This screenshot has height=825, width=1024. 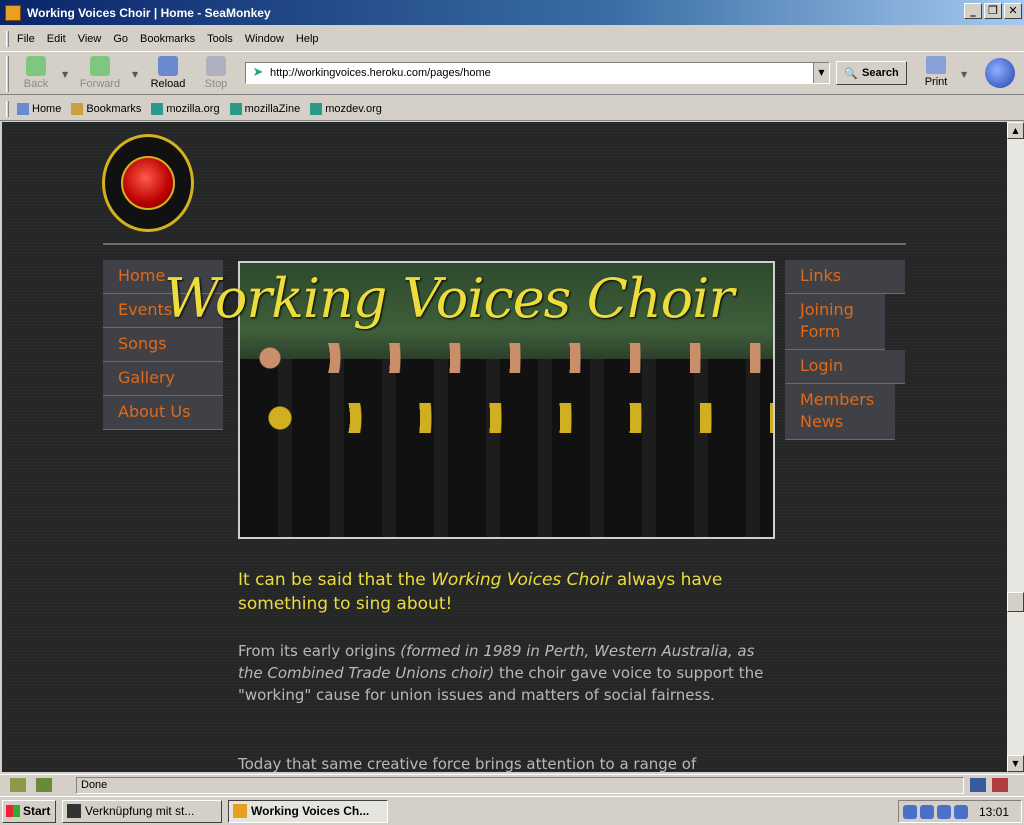 What do you see at coordinates (258, 73) in the screenshot?
I see `page-proxy-icon: ➤` at bounding box center [258, 73].